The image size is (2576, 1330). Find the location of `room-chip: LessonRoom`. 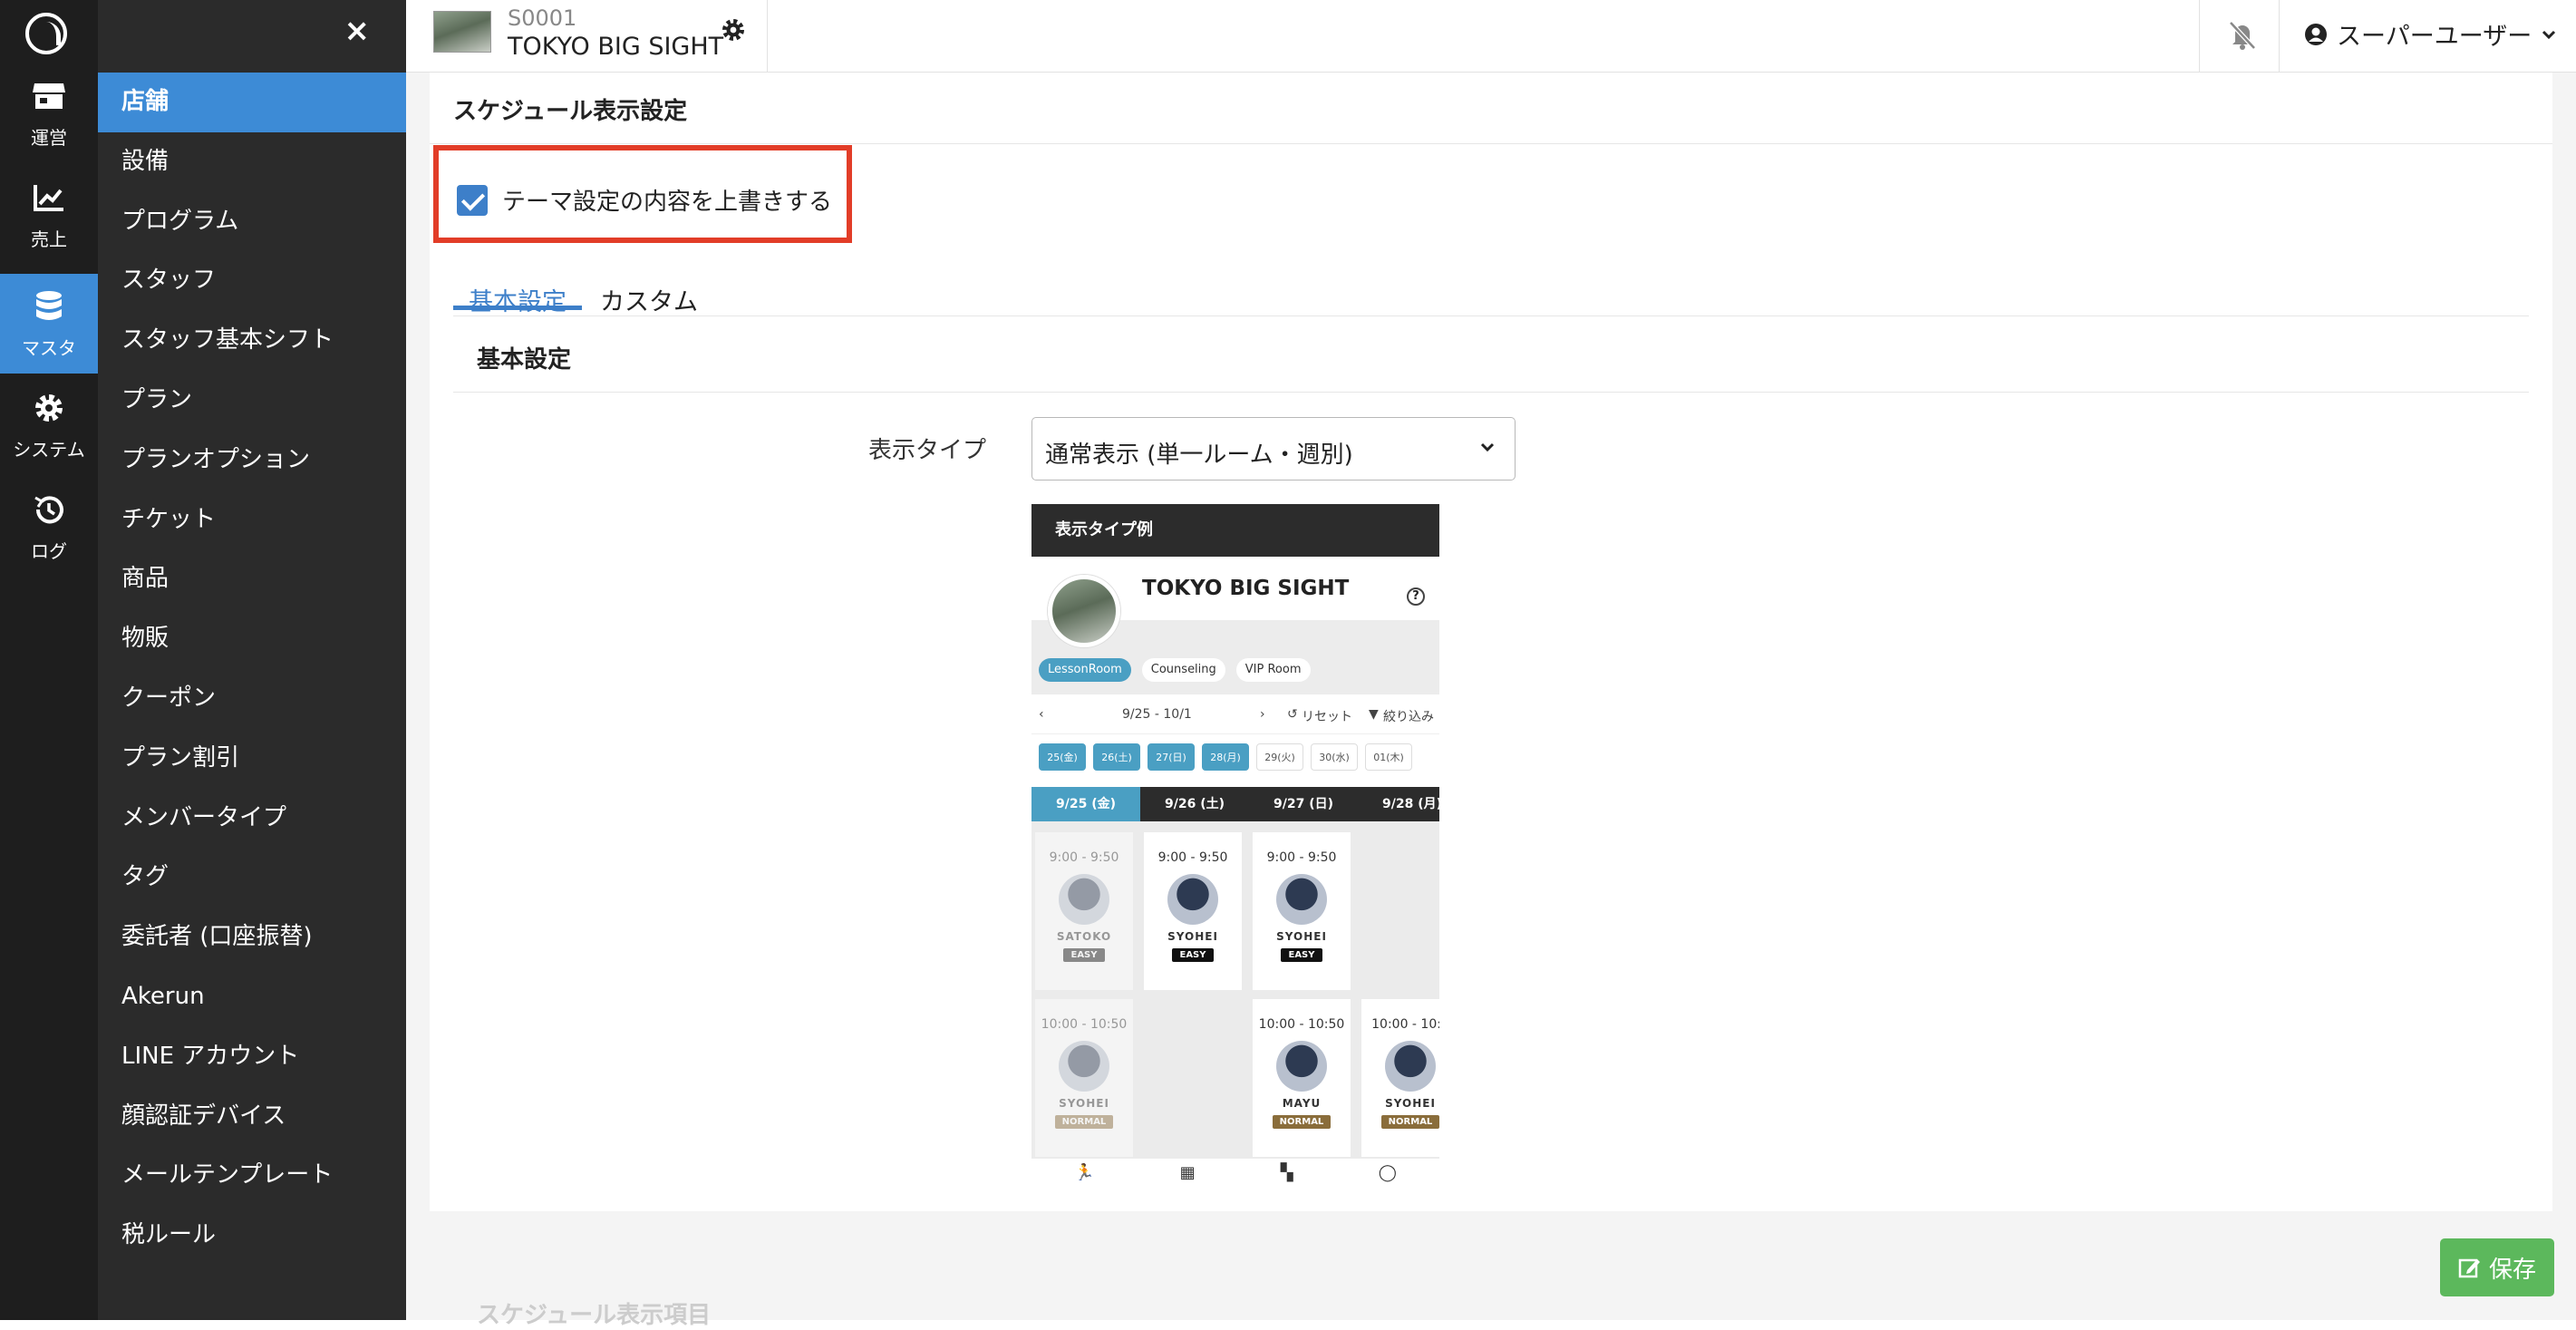

room-chip: LessonRoom is located at coordinates (1085, 670).